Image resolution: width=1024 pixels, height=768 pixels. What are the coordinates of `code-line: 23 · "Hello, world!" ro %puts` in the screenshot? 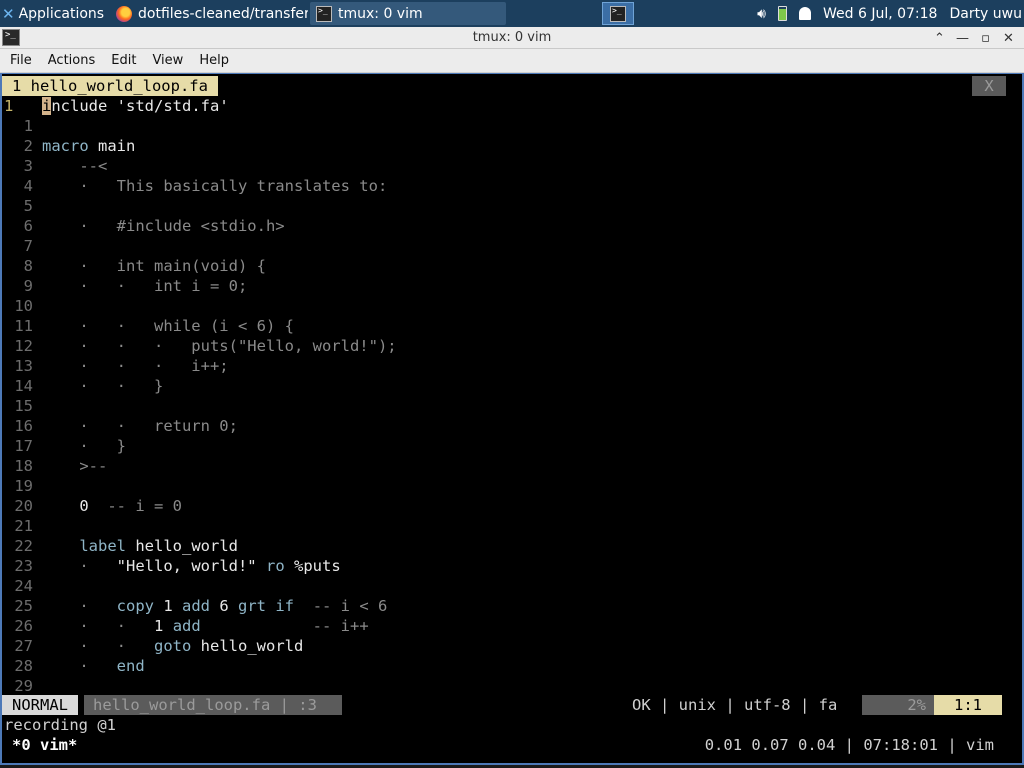 It's located at (502, 566).